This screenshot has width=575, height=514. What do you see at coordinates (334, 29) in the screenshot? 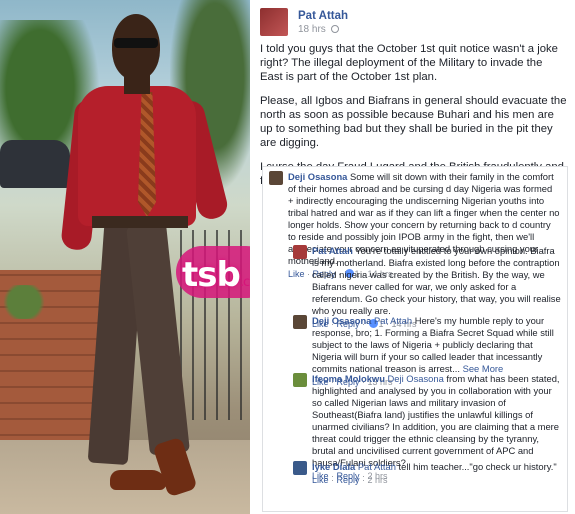
I see `globe-icon` at bounding box center [334, 29].